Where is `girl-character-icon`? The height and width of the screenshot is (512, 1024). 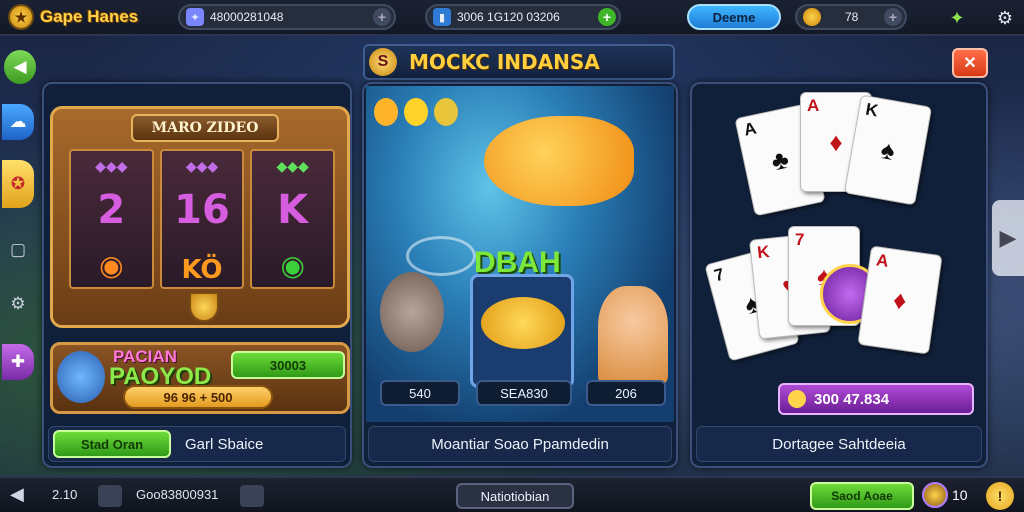 girl-character-icon is located at coordinates (633, 336).